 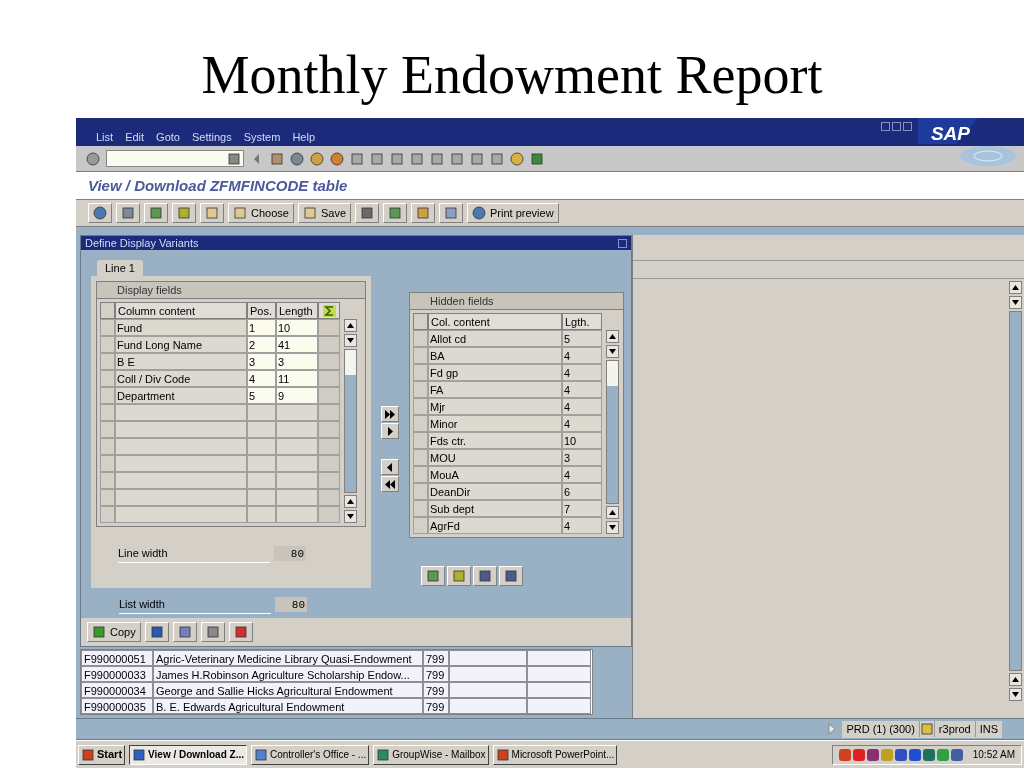 I want to click on edit-button, so click(x=423, y=213).